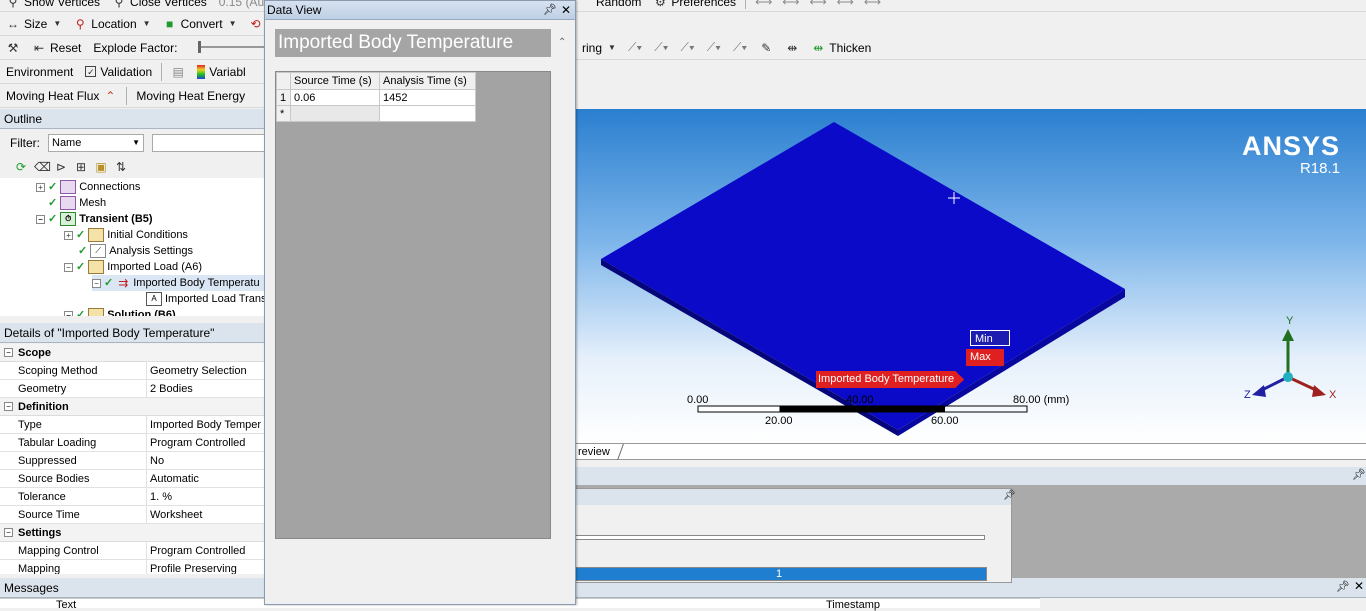  What do you see at coordinates (199, 47) in the screenshot?
I see `slider-thumb` at bounding box center [199, 47].